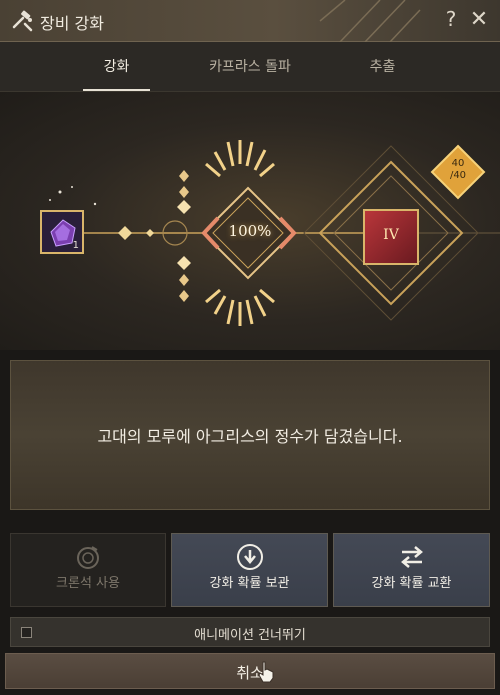  What do you see at coordinates (72, 23) in the screenshot?
I see `window-title: 장비 강화` at bounding box center [72, 23].